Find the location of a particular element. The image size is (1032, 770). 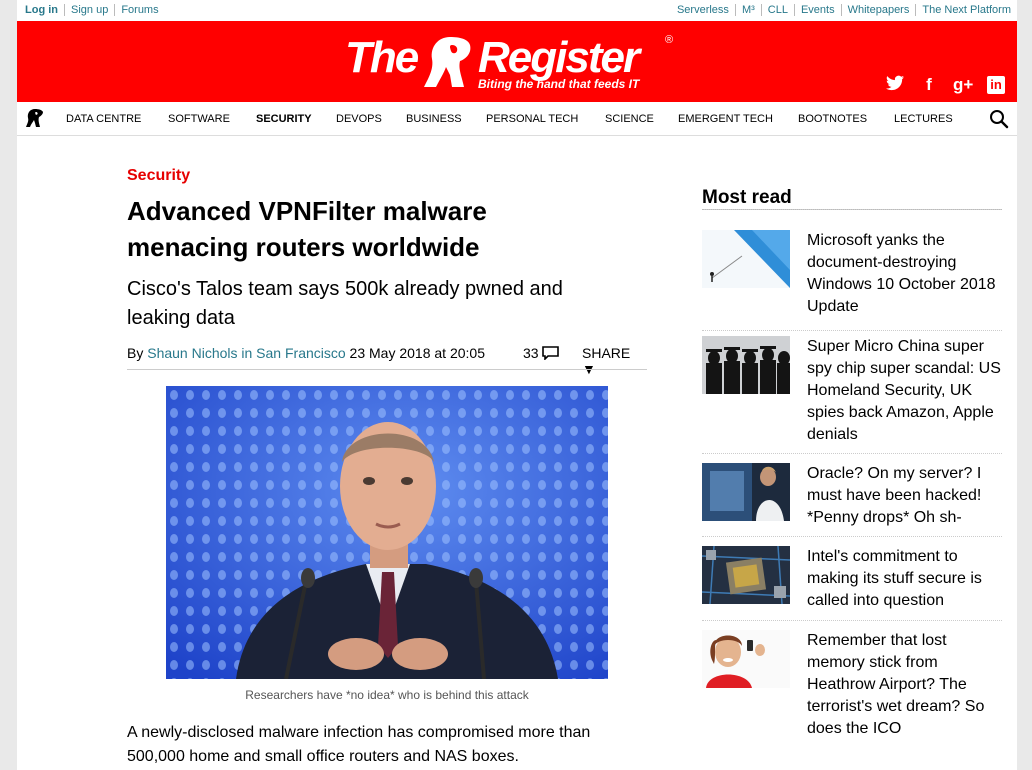

account-links: Log in Sign up Forums is located at coordinates (95, 10).